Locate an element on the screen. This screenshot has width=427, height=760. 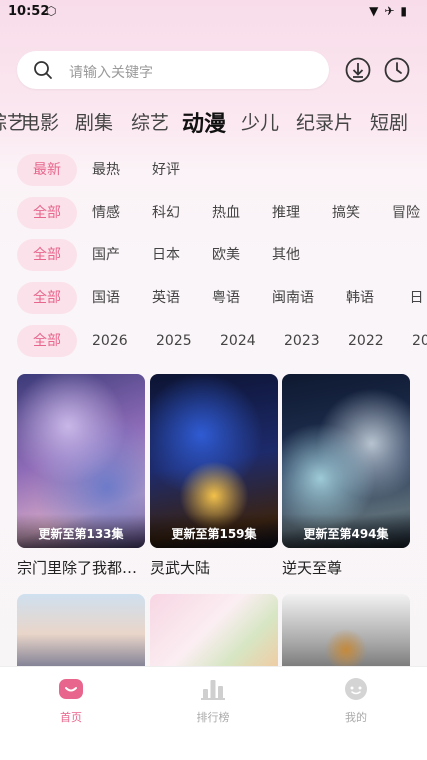
episode-badge: 更新至第159集 is located at coordinates (214, 531).